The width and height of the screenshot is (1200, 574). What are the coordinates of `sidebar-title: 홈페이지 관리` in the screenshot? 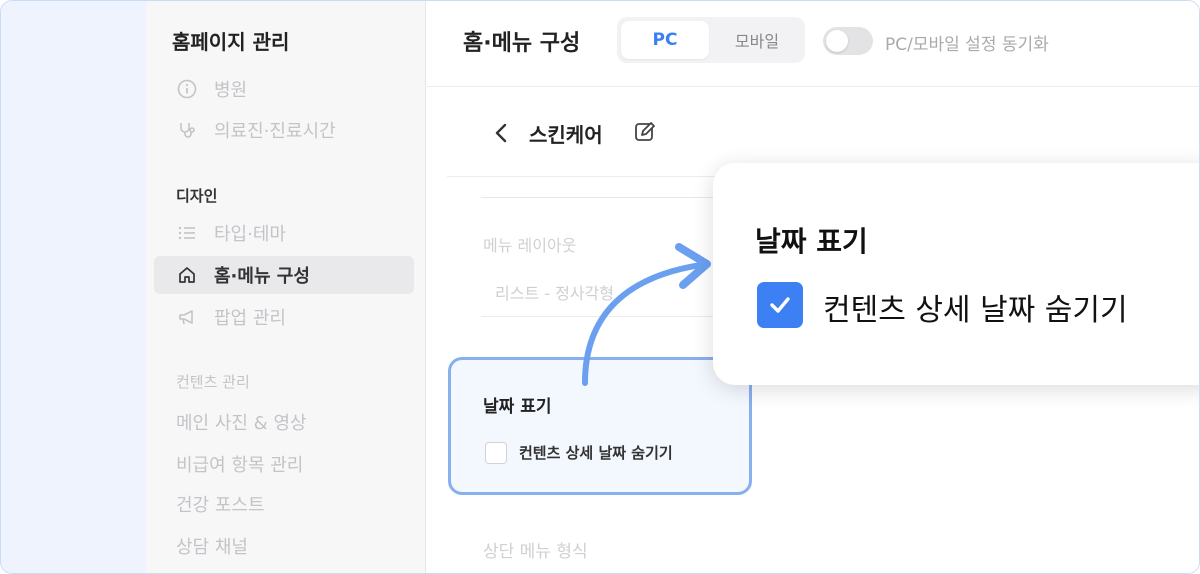 It's located at (231, 42).